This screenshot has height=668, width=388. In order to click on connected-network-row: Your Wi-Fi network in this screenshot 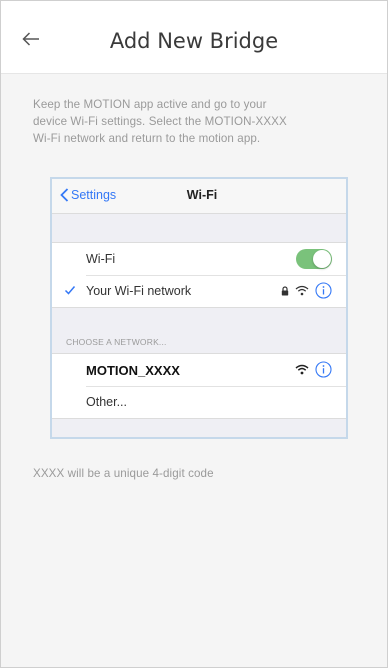, I will do `click(199, 291)`.